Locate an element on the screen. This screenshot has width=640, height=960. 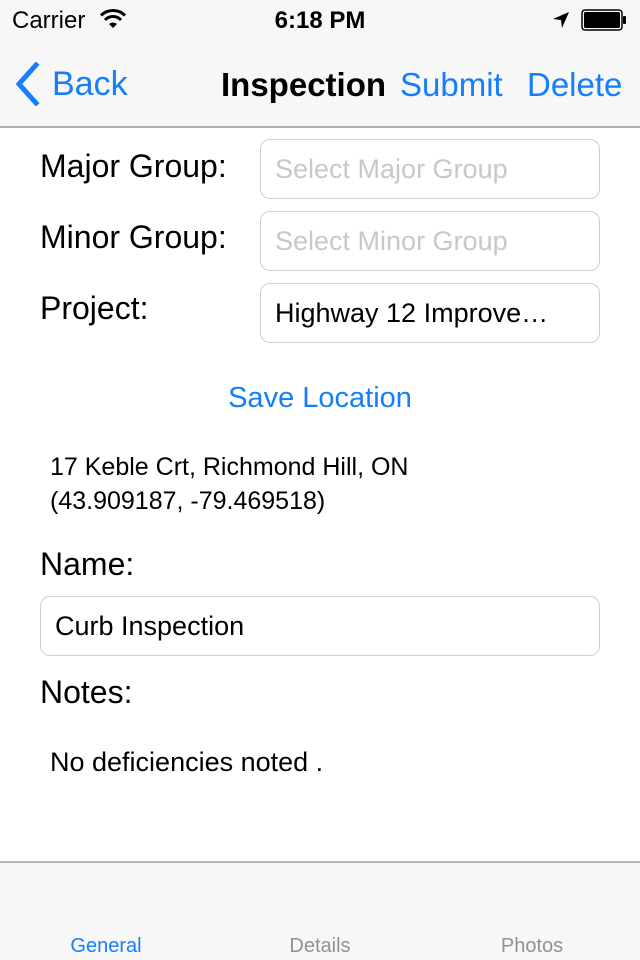
notes-textarea: No deficiencies noted . is located at coordinates (186, 762).